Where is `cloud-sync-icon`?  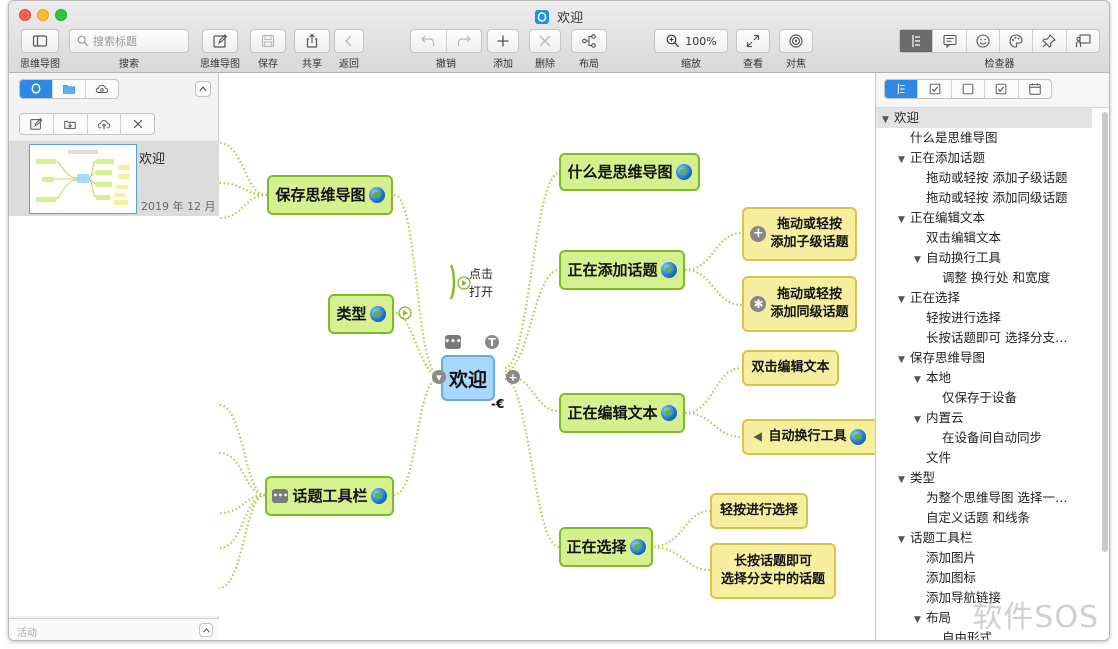 cloud-sync-icon is located at coordinates (102, 88).